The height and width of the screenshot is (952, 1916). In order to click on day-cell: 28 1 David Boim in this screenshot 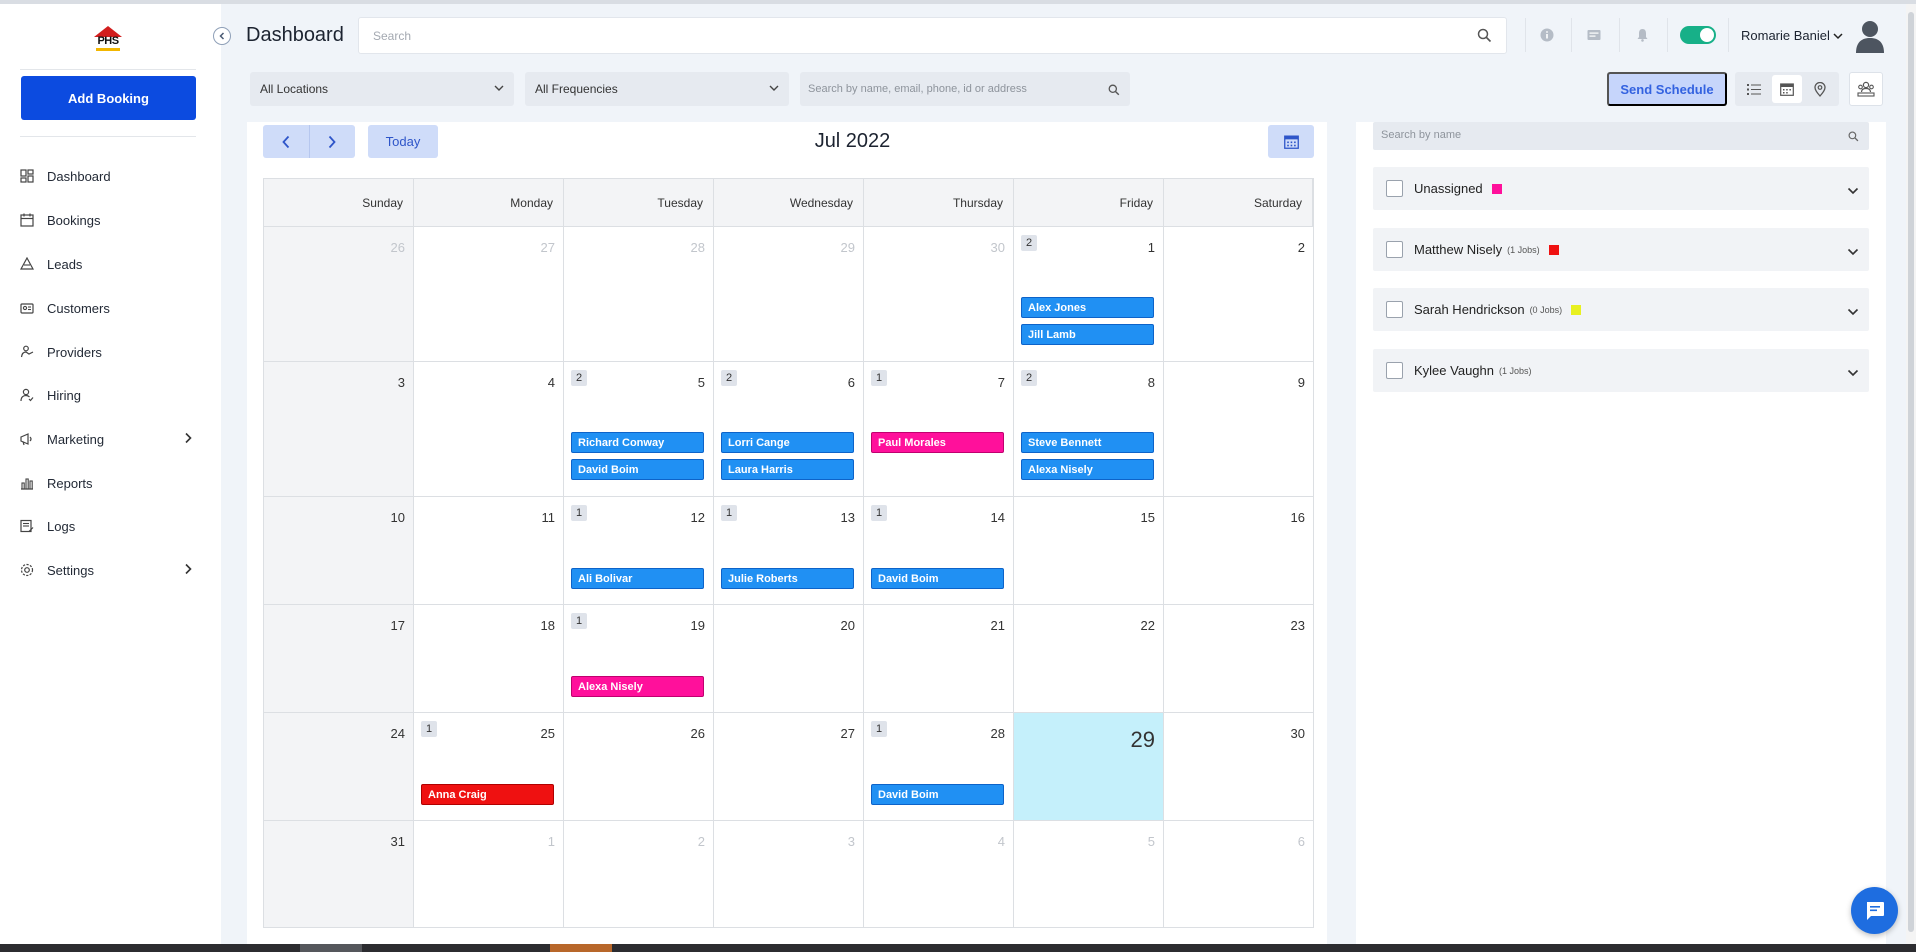, I will do `click(939, 767)`.